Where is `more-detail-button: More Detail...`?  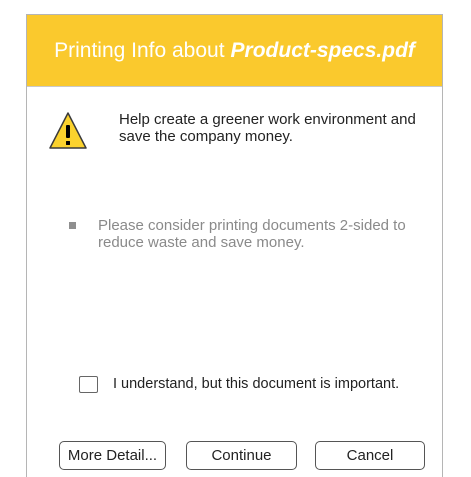
more-detail-button: More Detail... is located at coordinates (112, 455).